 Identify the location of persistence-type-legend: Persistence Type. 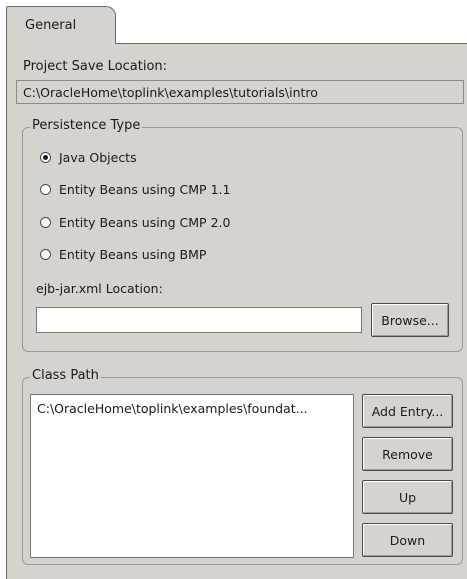
(86, 125).